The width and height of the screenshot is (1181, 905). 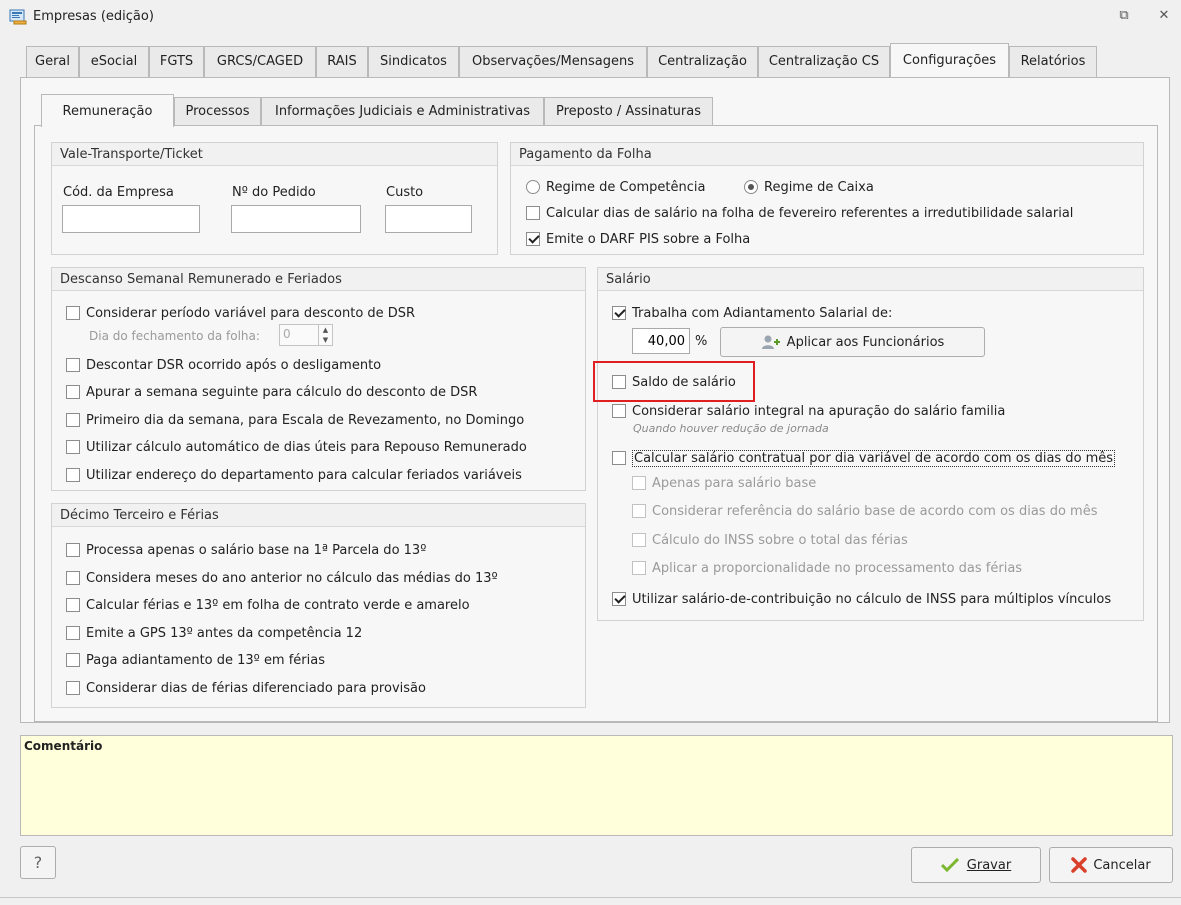 I want to click on spinner-arrows-icon: ▲ ▼, so click(x=325, y=335).